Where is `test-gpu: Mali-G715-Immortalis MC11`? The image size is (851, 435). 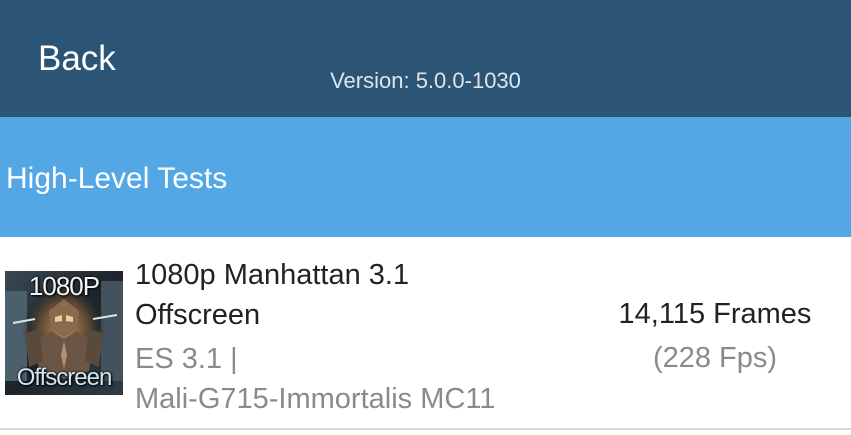 test-gpu: Mali-G715-Immortalis MC11 is located at coordinates (315, 399).